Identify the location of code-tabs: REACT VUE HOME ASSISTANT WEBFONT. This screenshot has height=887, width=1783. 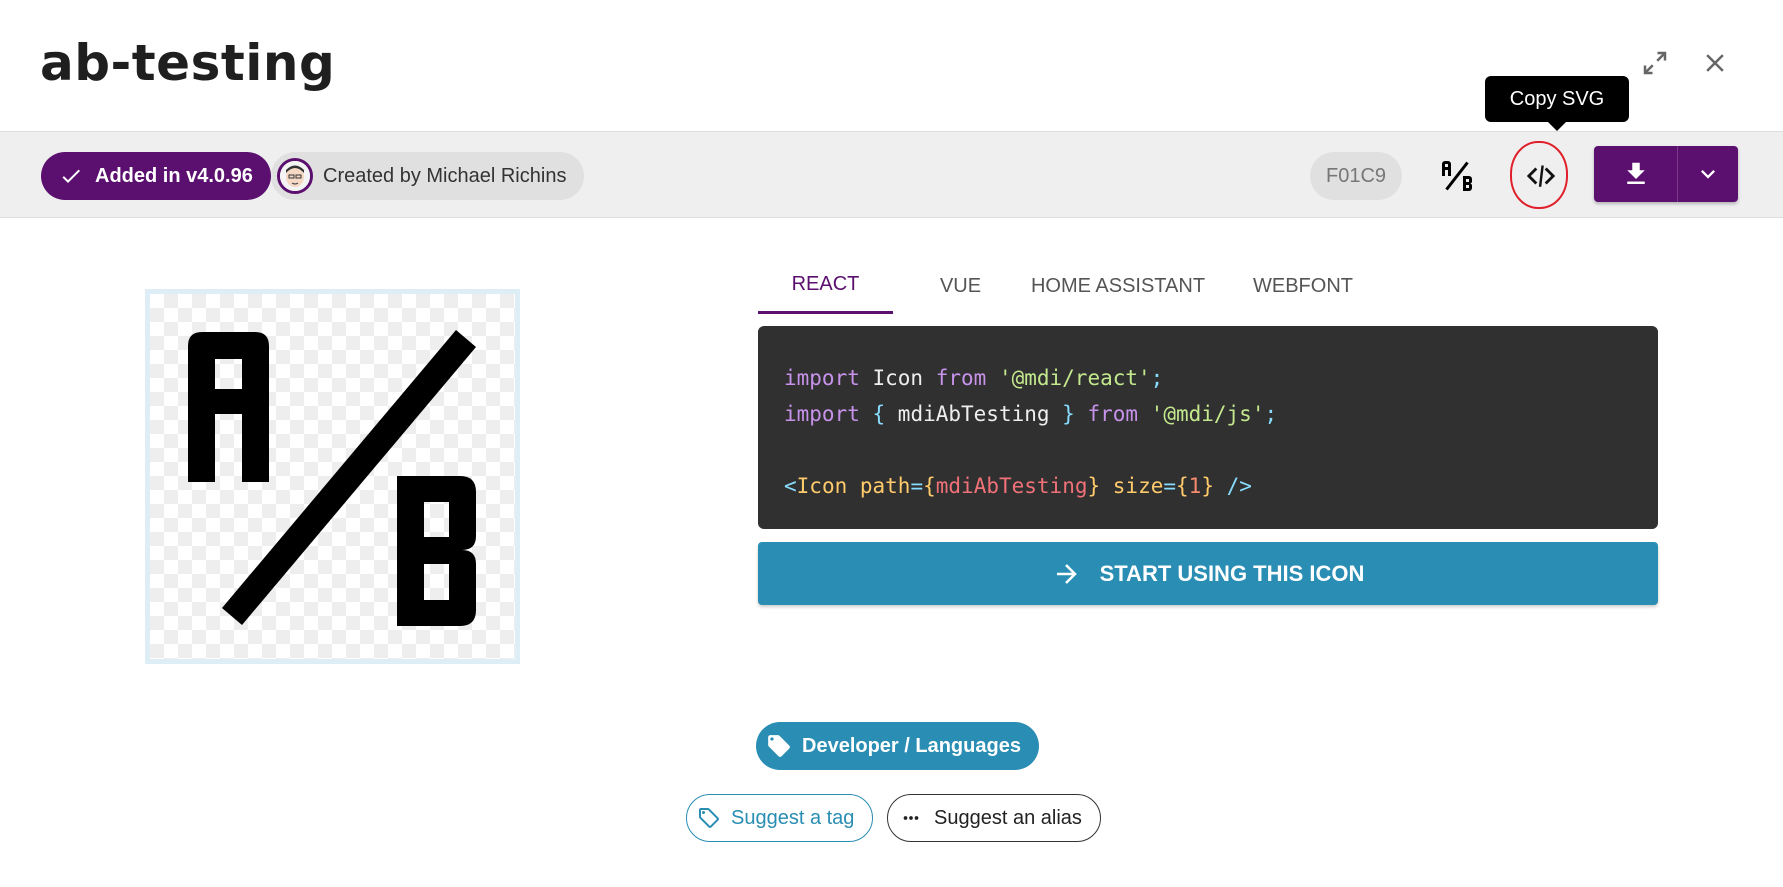
(1078, 286).